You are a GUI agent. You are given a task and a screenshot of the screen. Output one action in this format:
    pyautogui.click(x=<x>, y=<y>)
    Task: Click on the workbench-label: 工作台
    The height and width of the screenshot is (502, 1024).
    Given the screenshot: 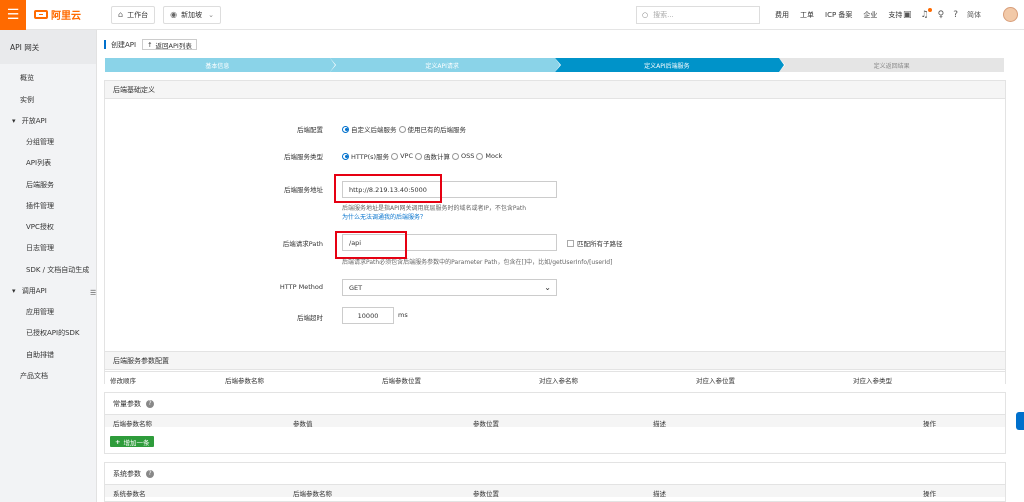 What is the action you would take?
    pyautogui.click(x=138, y=14)
    